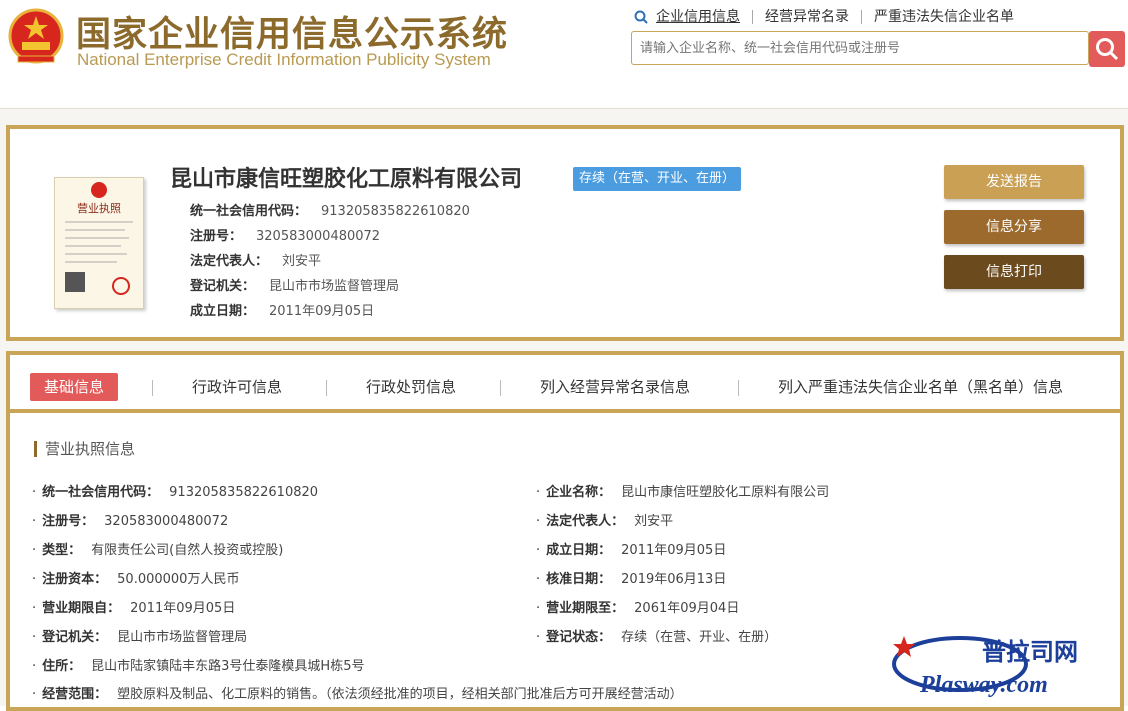  I want to click on license-illustration: 营业执照, so click(99, 238).